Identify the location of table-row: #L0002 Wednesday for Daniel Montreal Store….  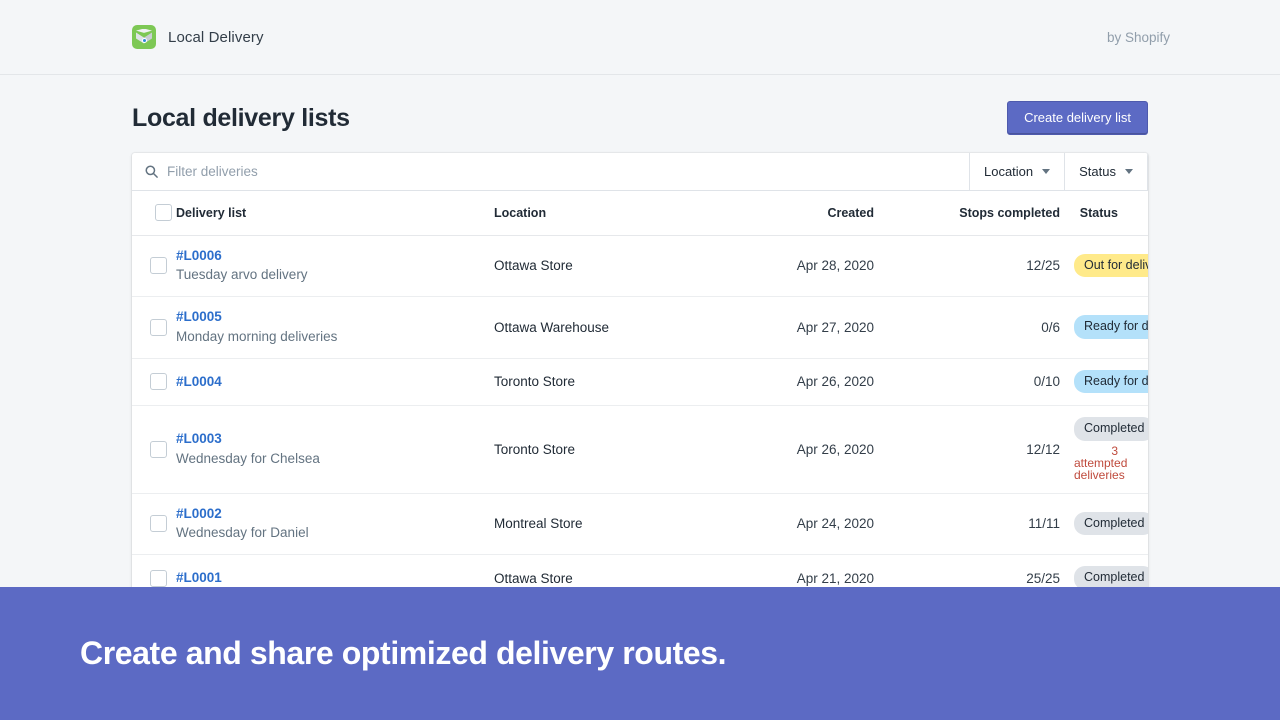
(640, 524).